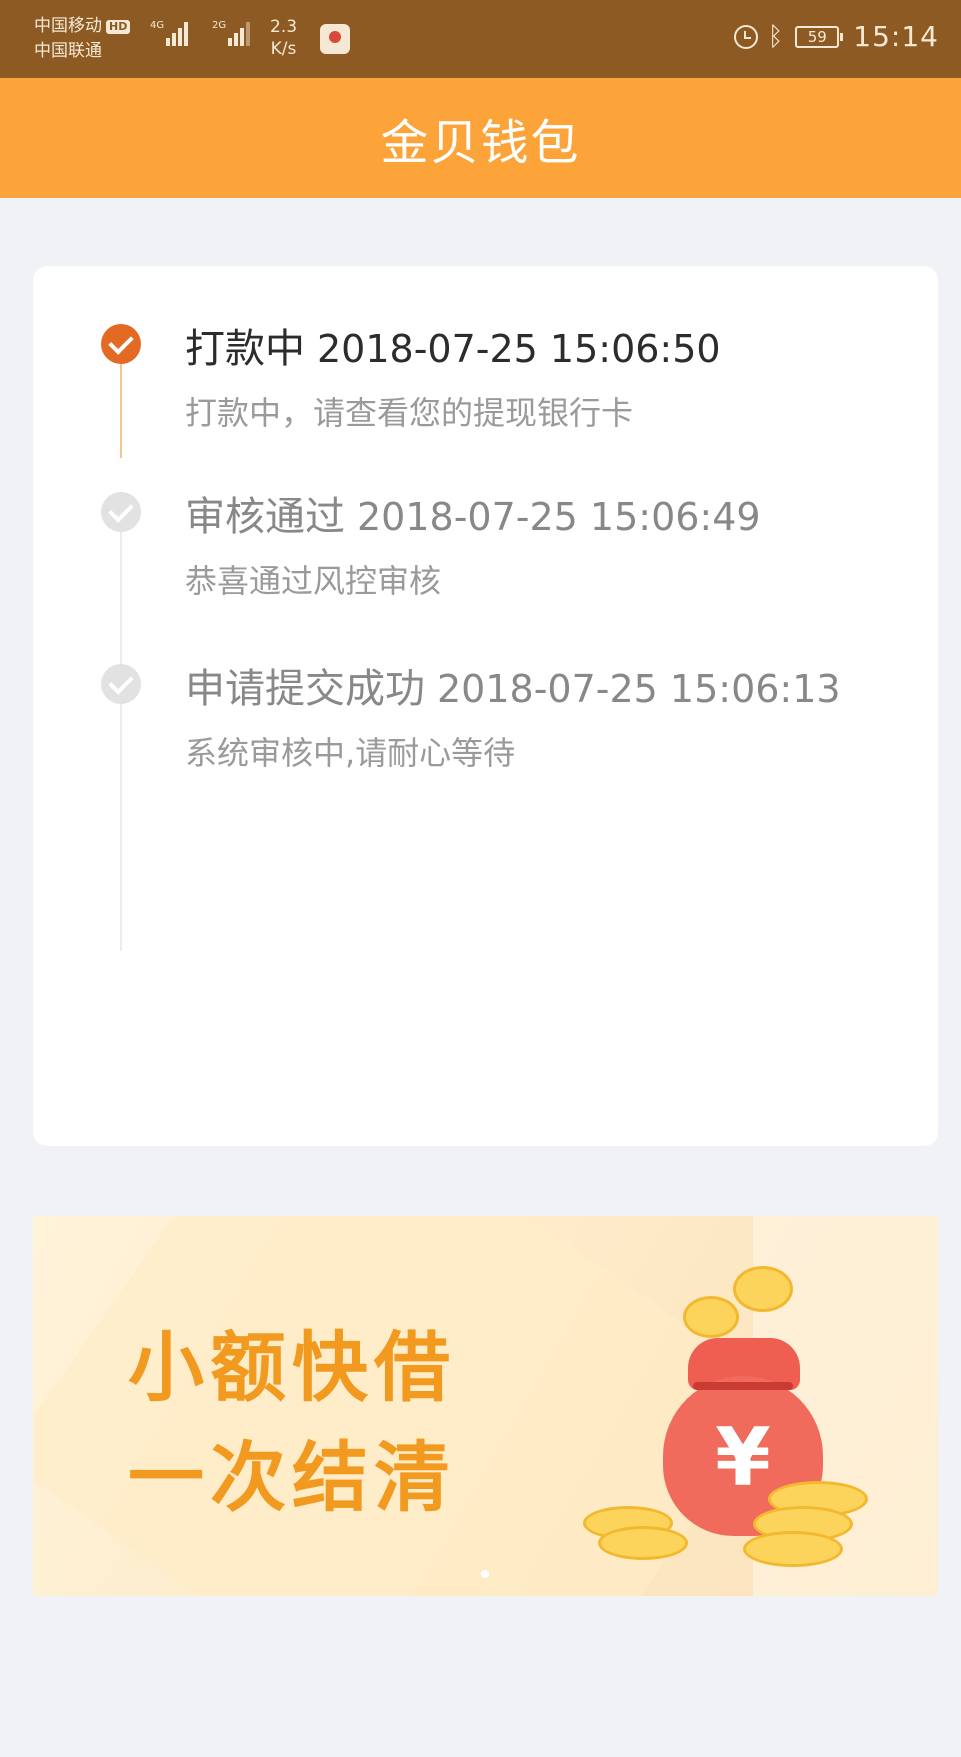  I want to click on app-notification-icon, so click(335, 39).